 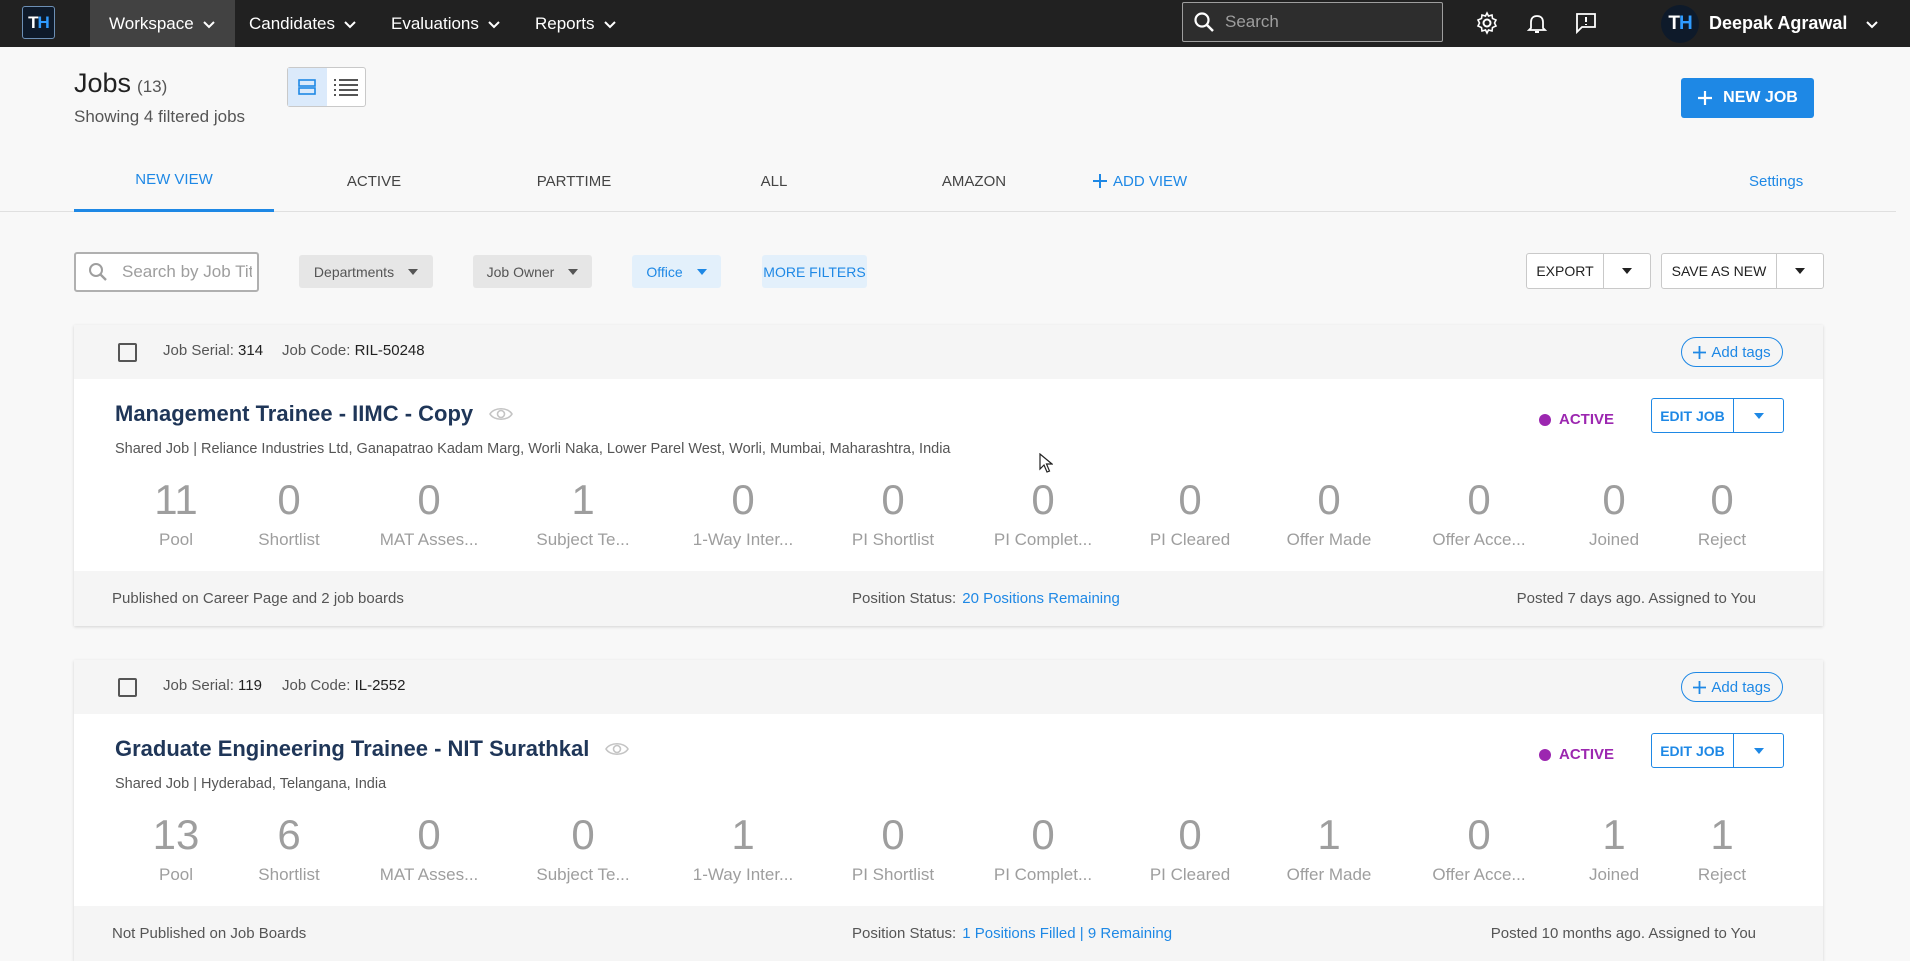 I want to click on nav-reports: Reports, so click(x=576, y=23).